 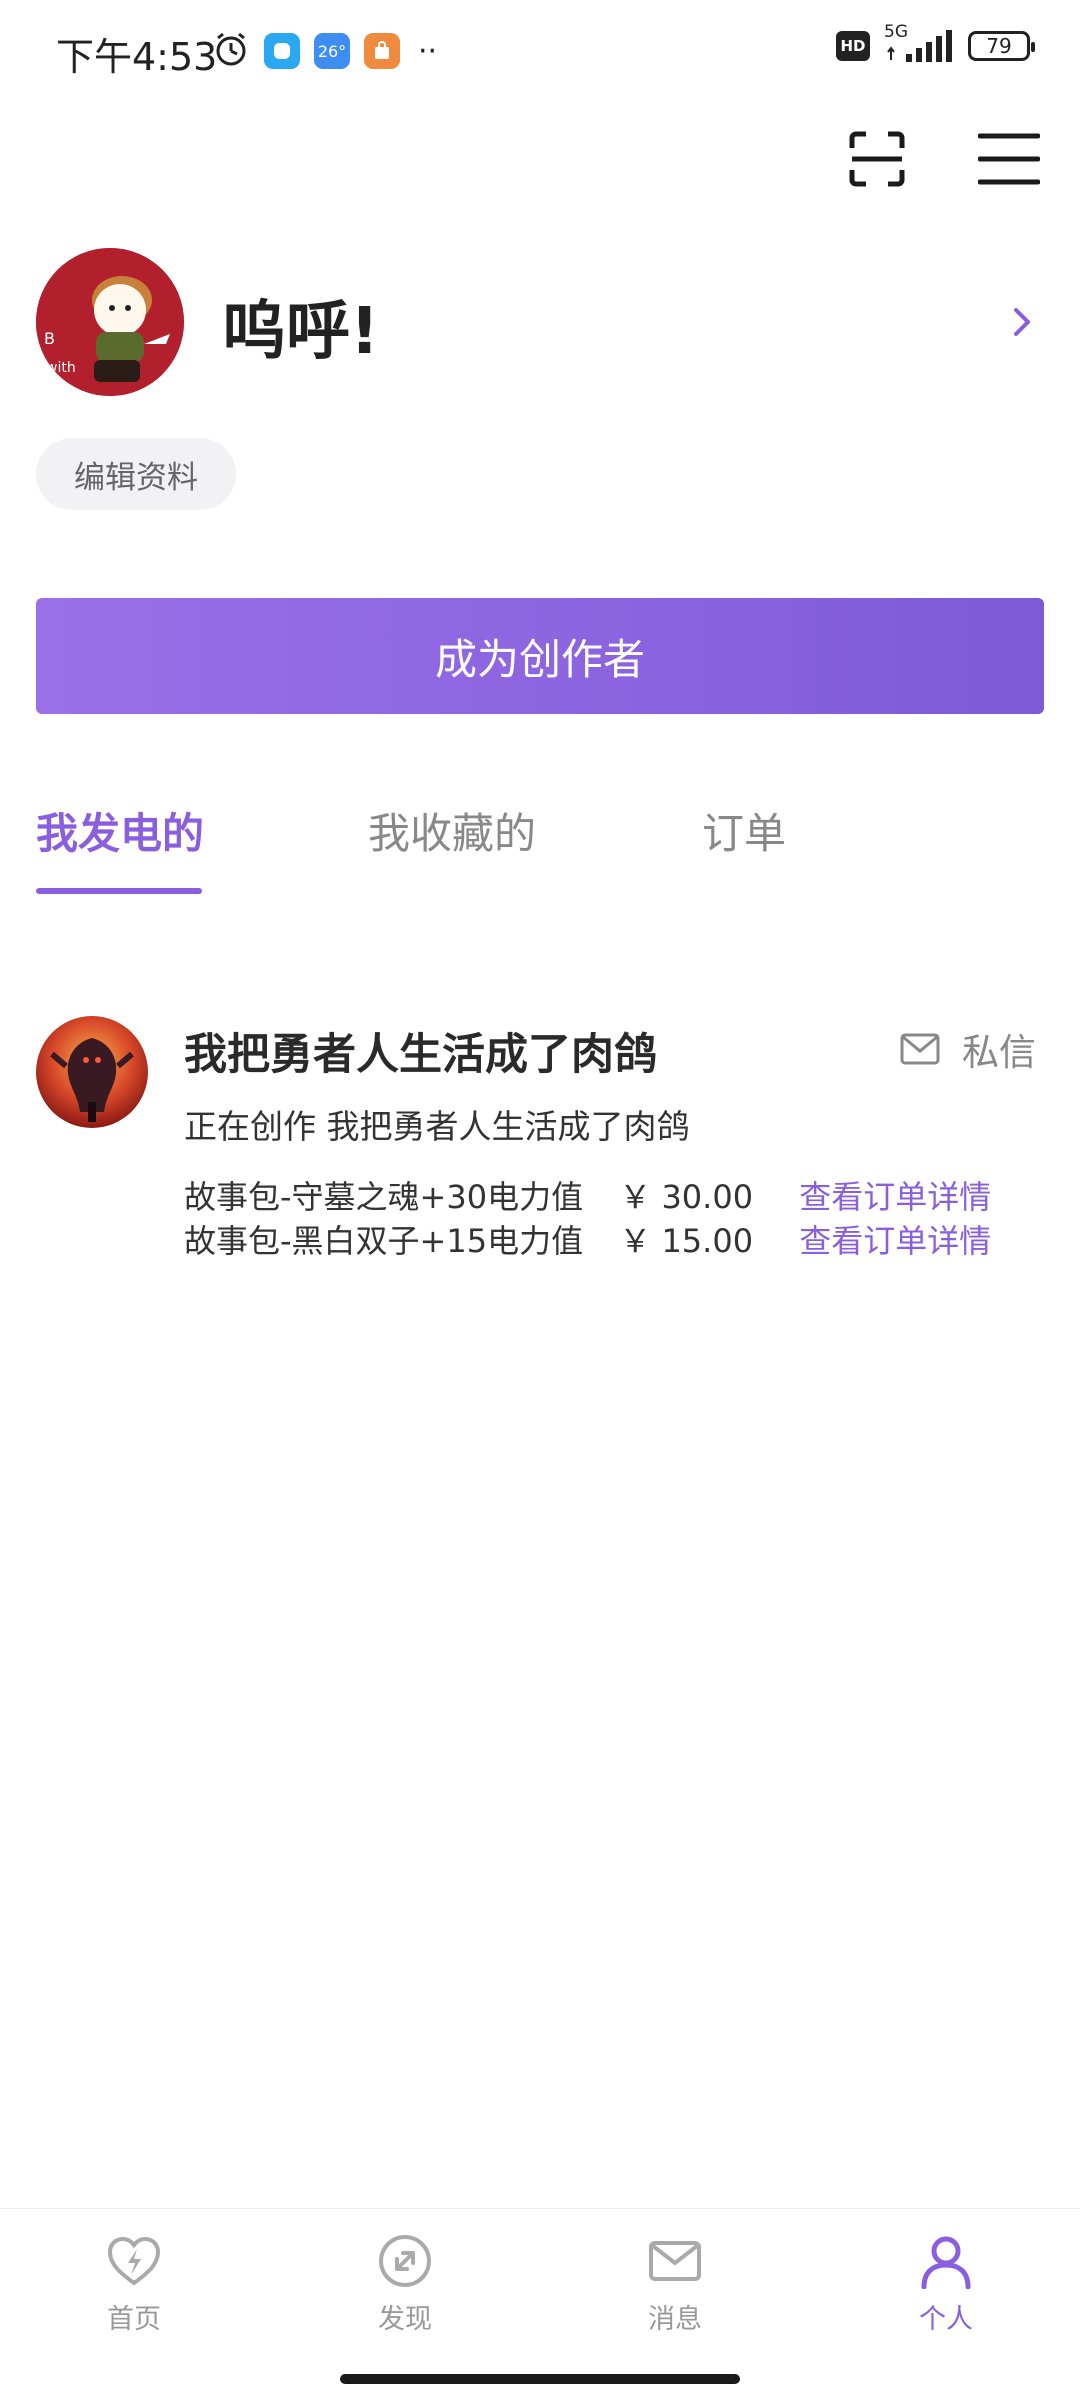 What do you see at coordinates (134, 2319) in the screenshot?
I see `nav-home-label: 首页` at bounding box center [134, 2319].